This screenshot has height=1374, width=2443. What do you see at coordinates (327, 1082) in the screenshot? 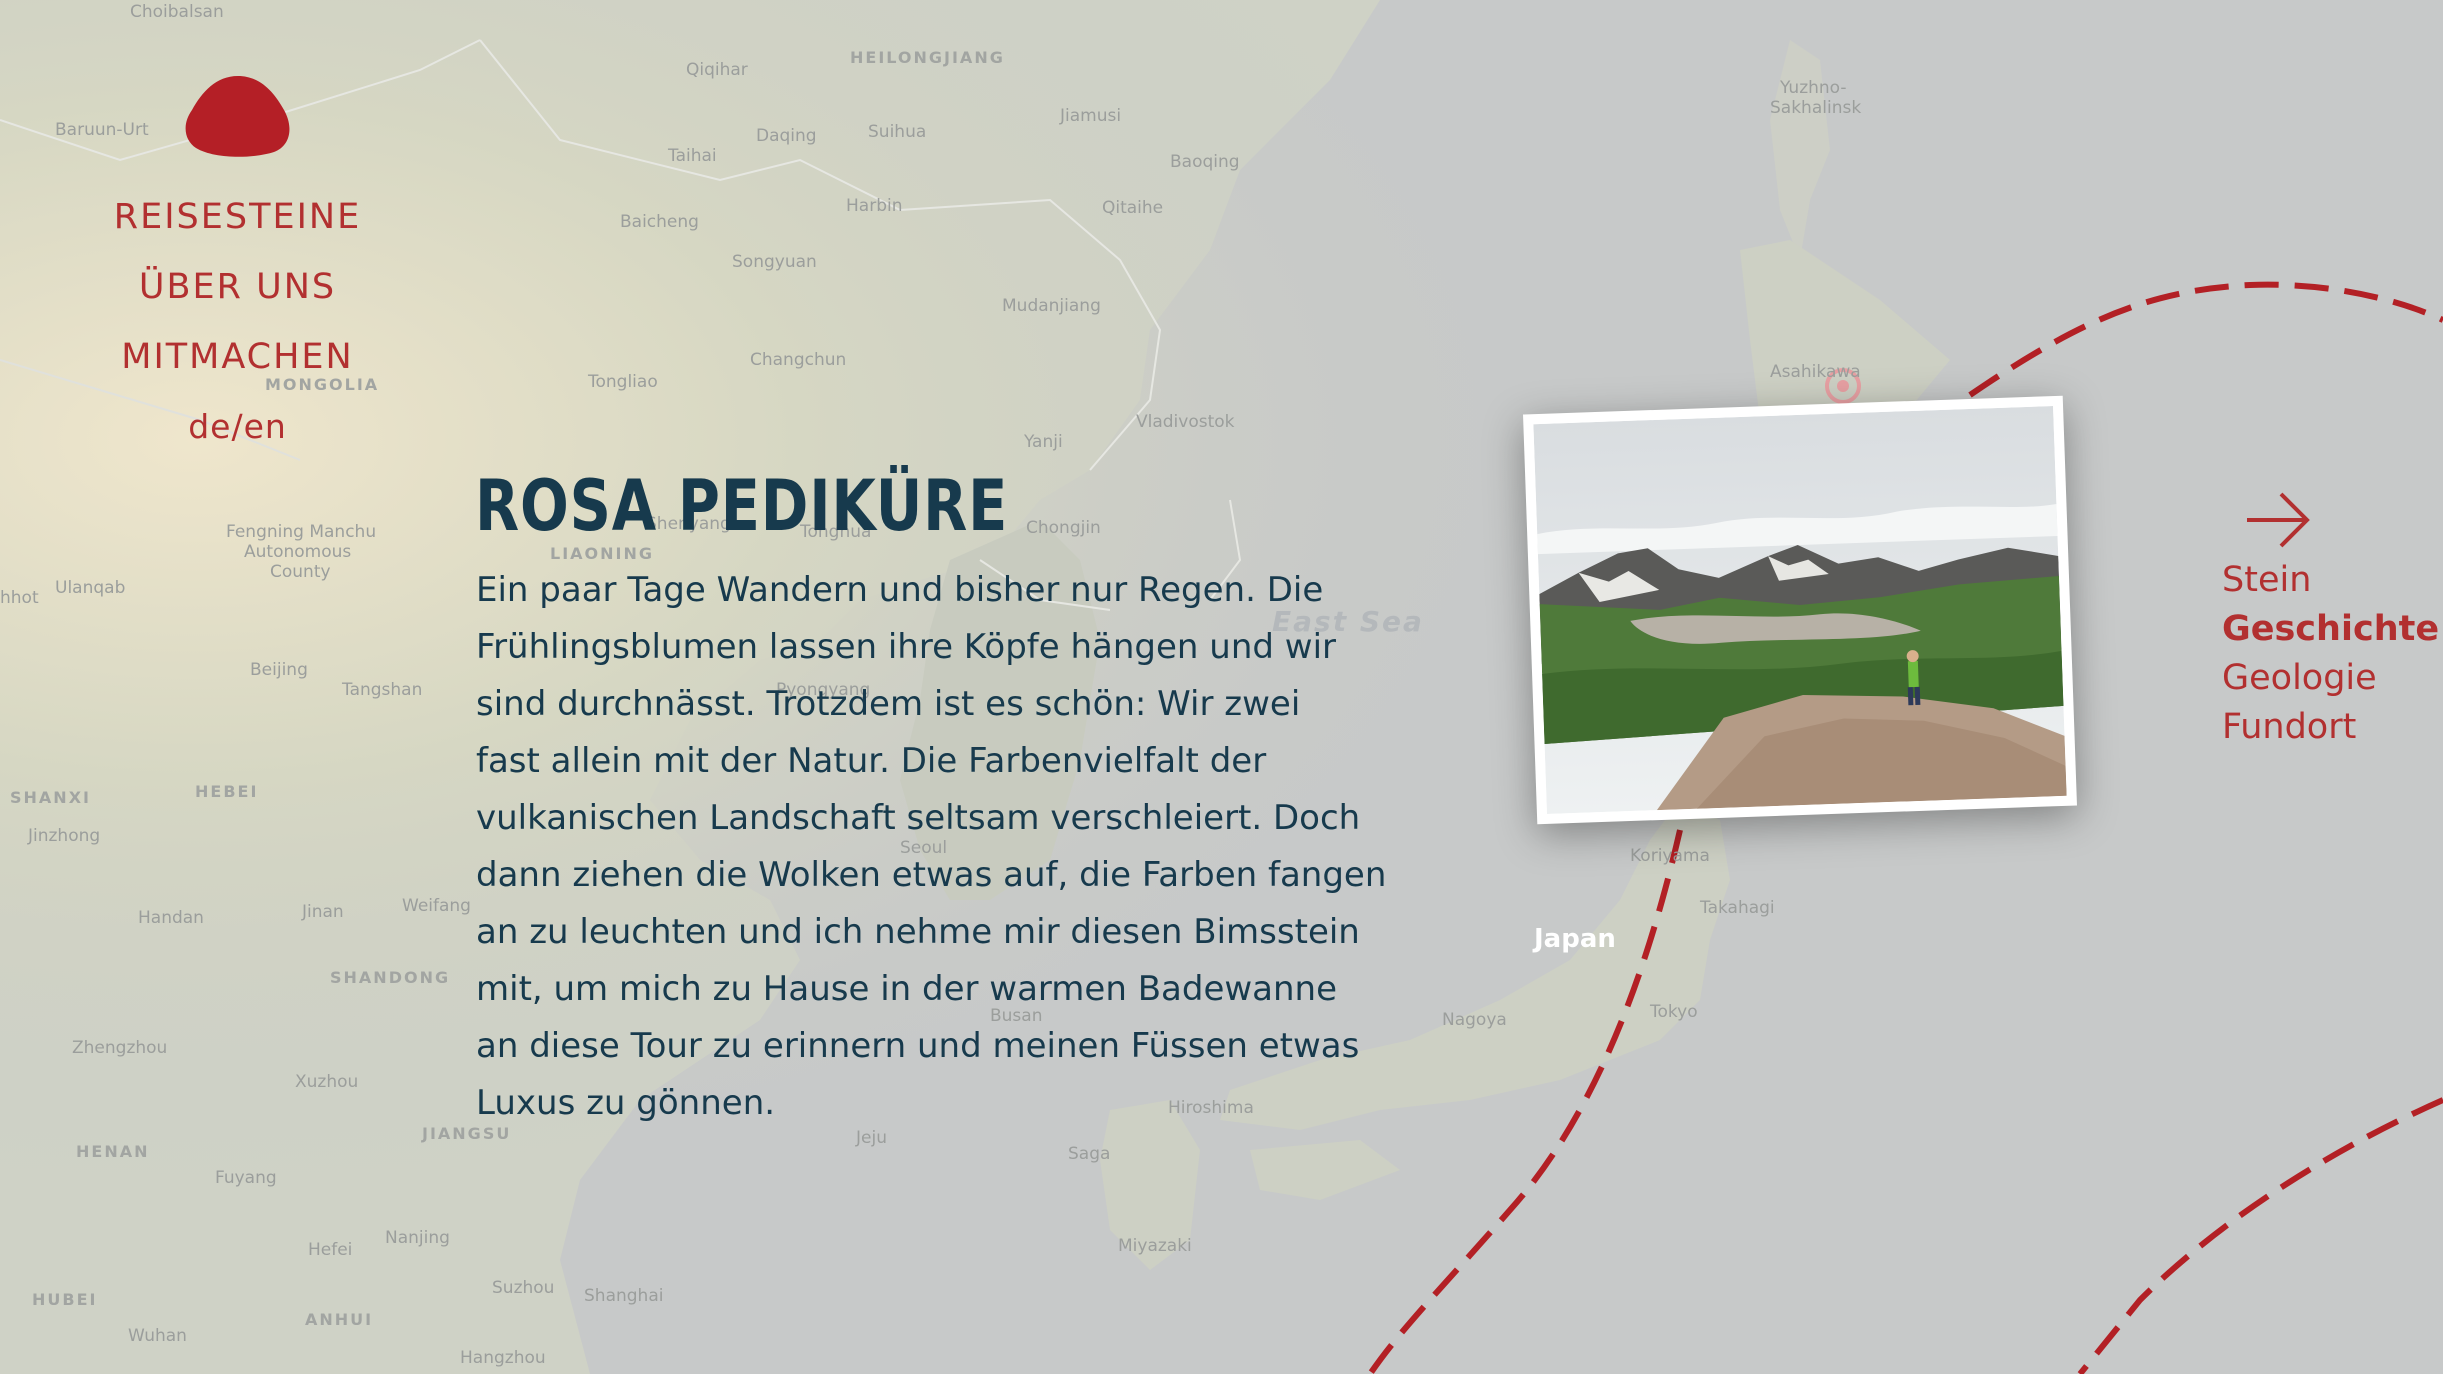
I see `map-label: Xuzhou` at bounding box center [327, 1082].